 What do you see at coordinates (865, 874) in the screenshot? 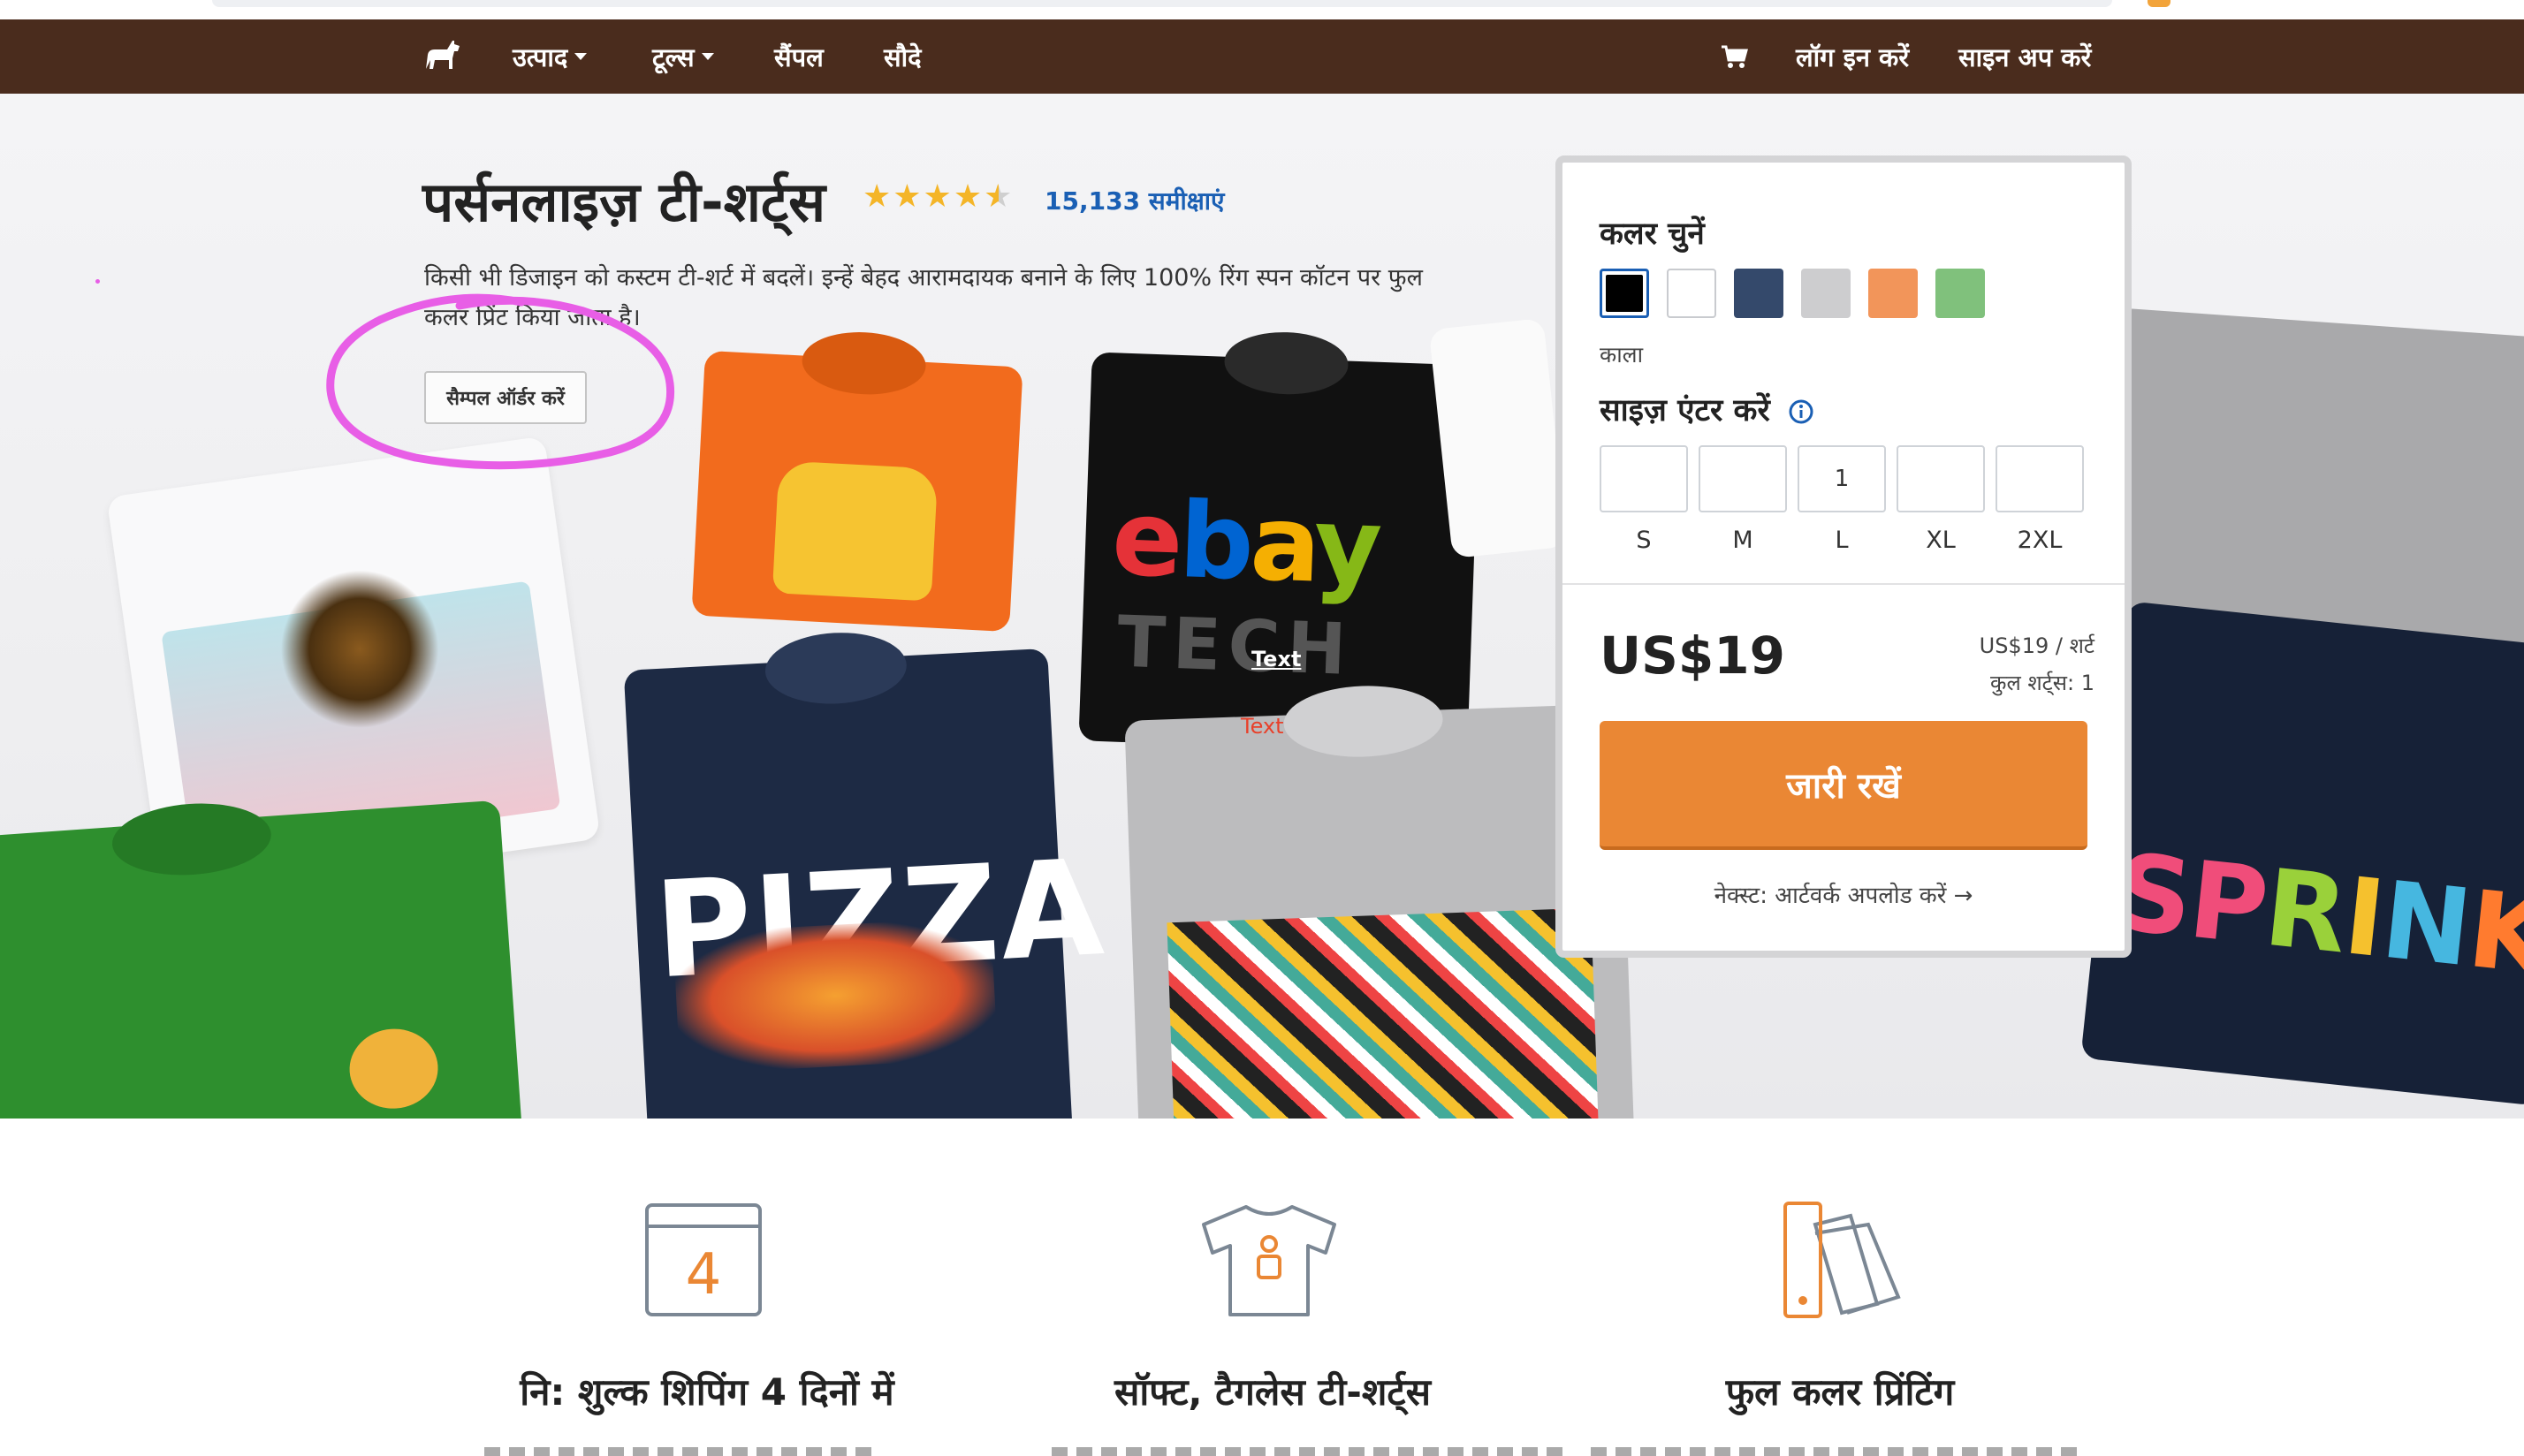
I see `navy-pizza-shirt: PIZZA` at bounding box center [865, 874].